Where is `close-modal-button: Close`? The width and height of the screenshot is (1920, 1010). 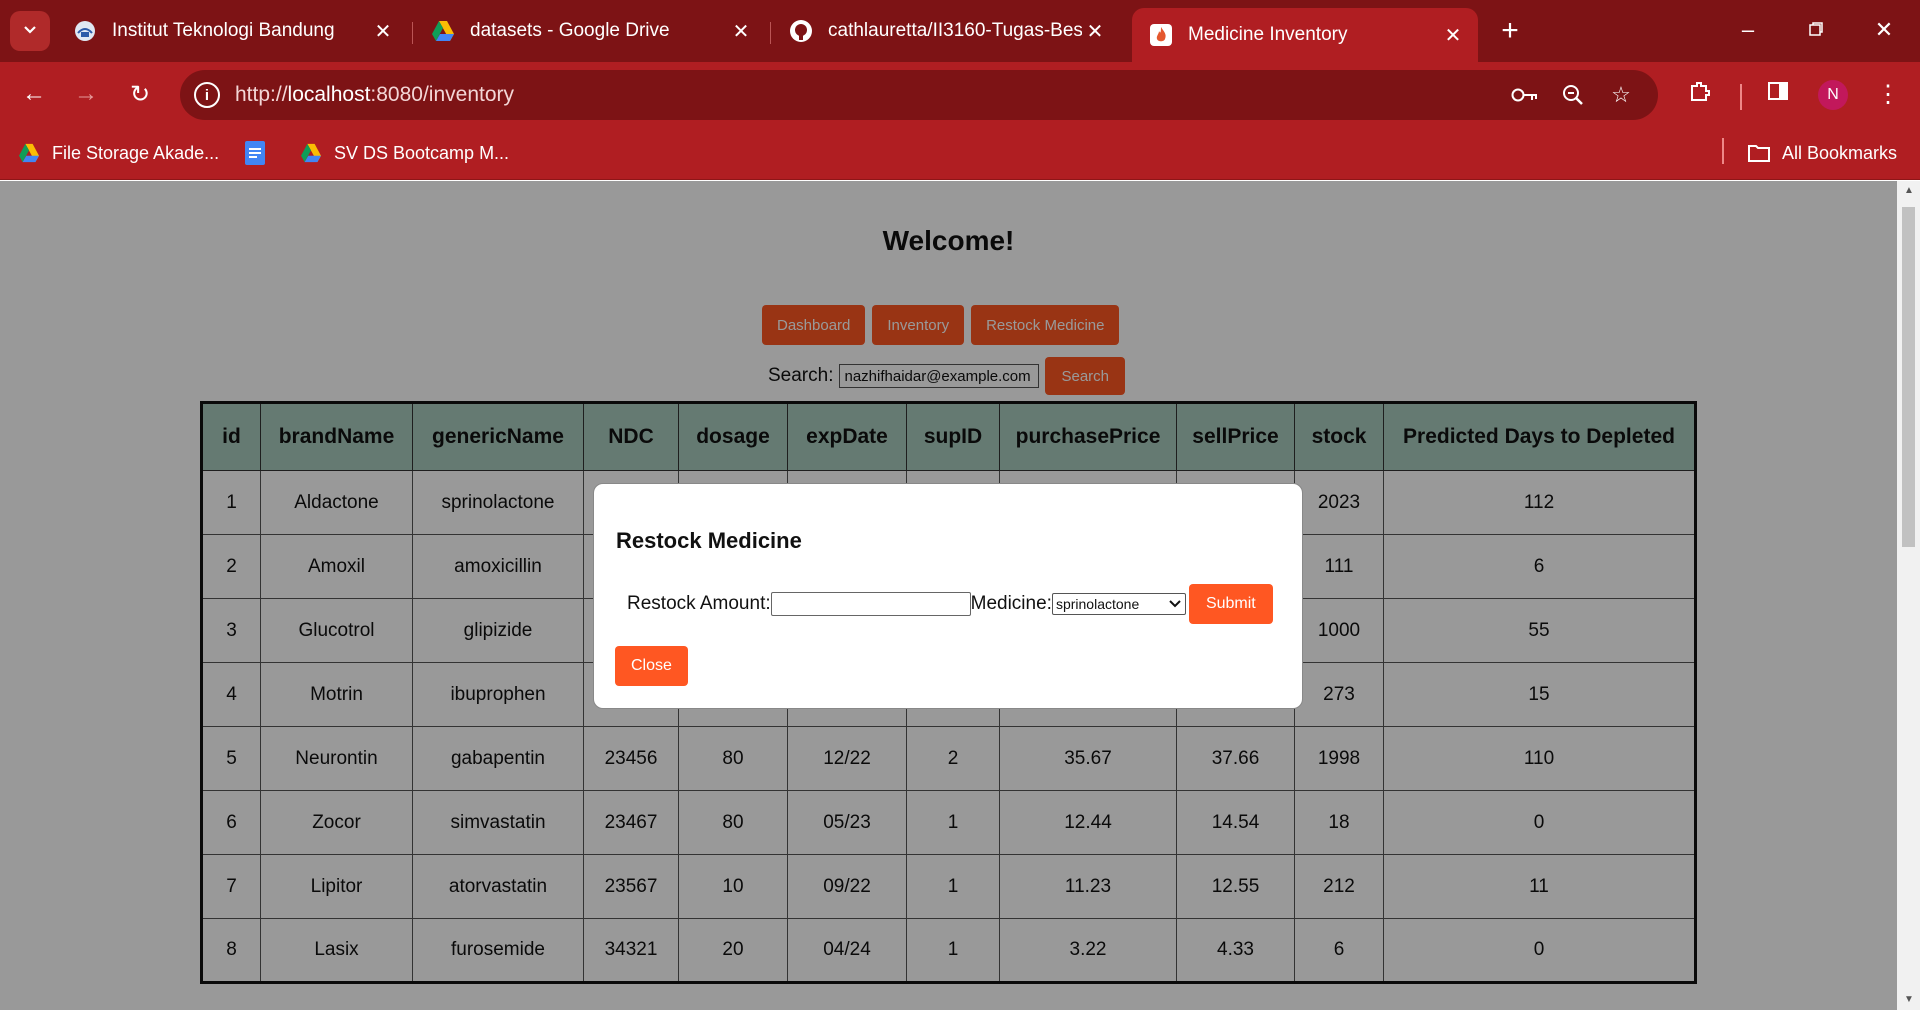
close-modal-button: Close is located at coordinates (651, 666).